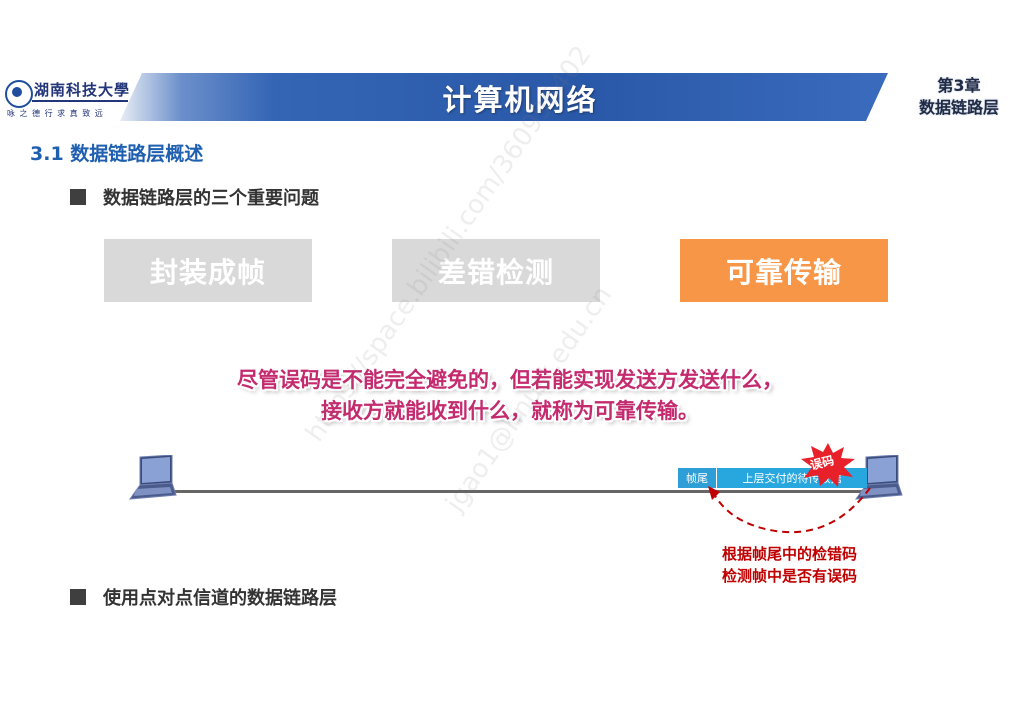  I want to click on chapter-label: 第3章 数据链路层, so click(959, 97).